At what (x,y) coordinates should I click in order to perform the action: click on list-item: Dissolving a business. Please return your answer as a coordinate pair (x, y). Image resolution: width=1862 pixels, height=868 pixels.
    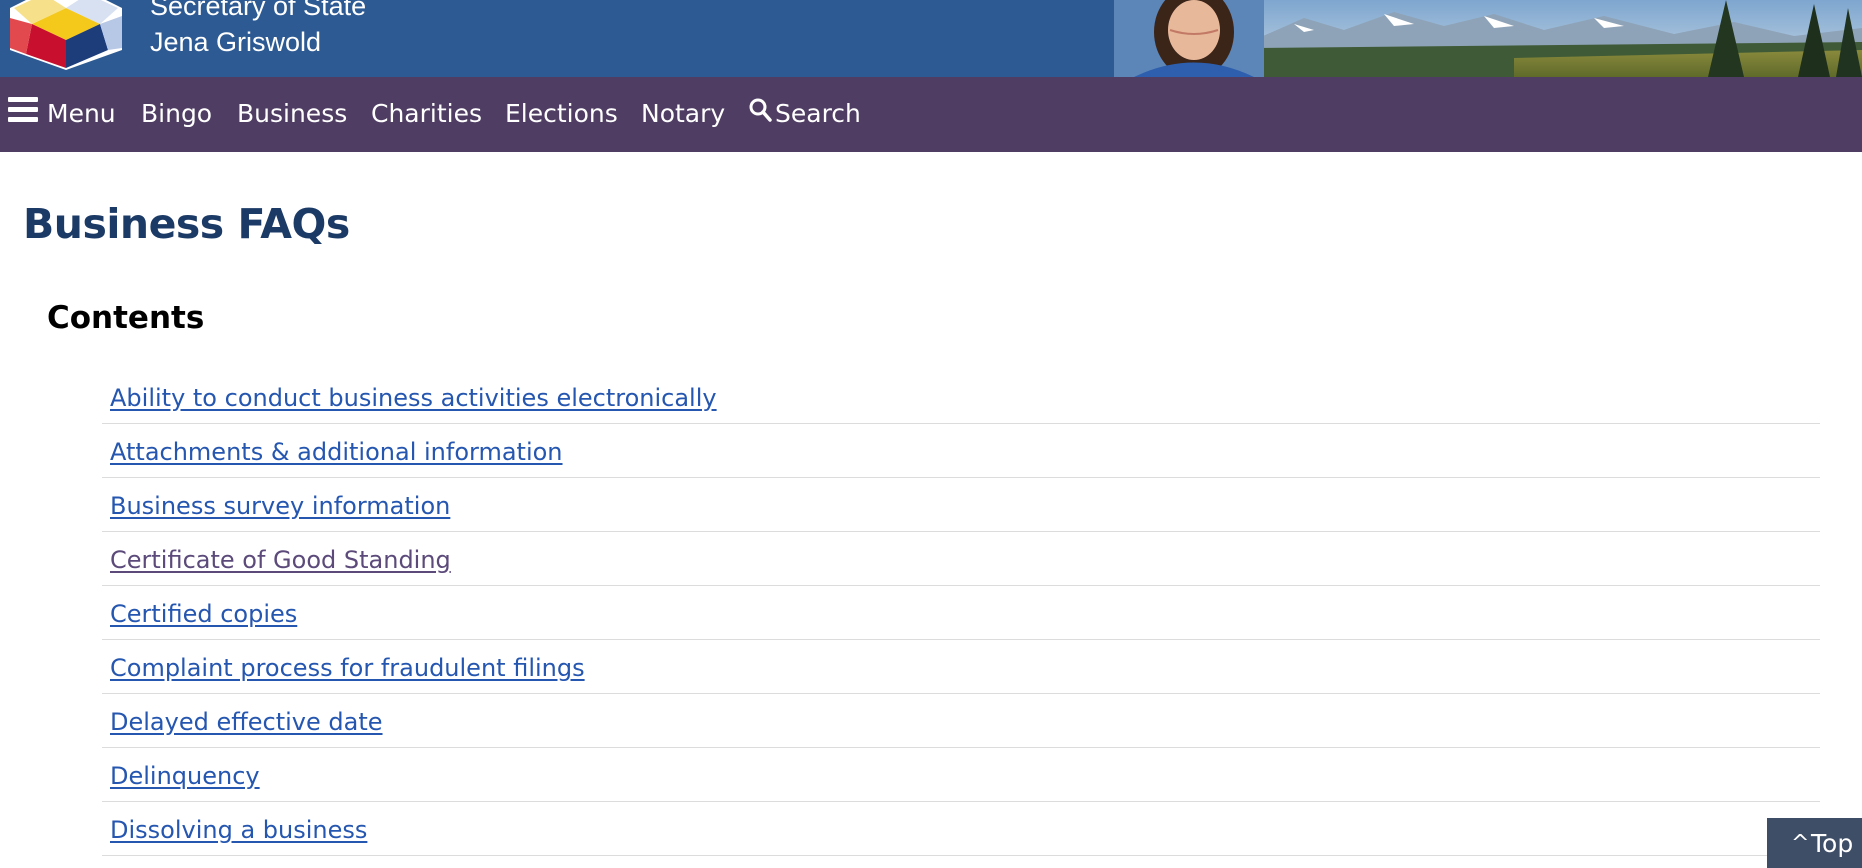
    Looking at the image, I should click on (961, 829).